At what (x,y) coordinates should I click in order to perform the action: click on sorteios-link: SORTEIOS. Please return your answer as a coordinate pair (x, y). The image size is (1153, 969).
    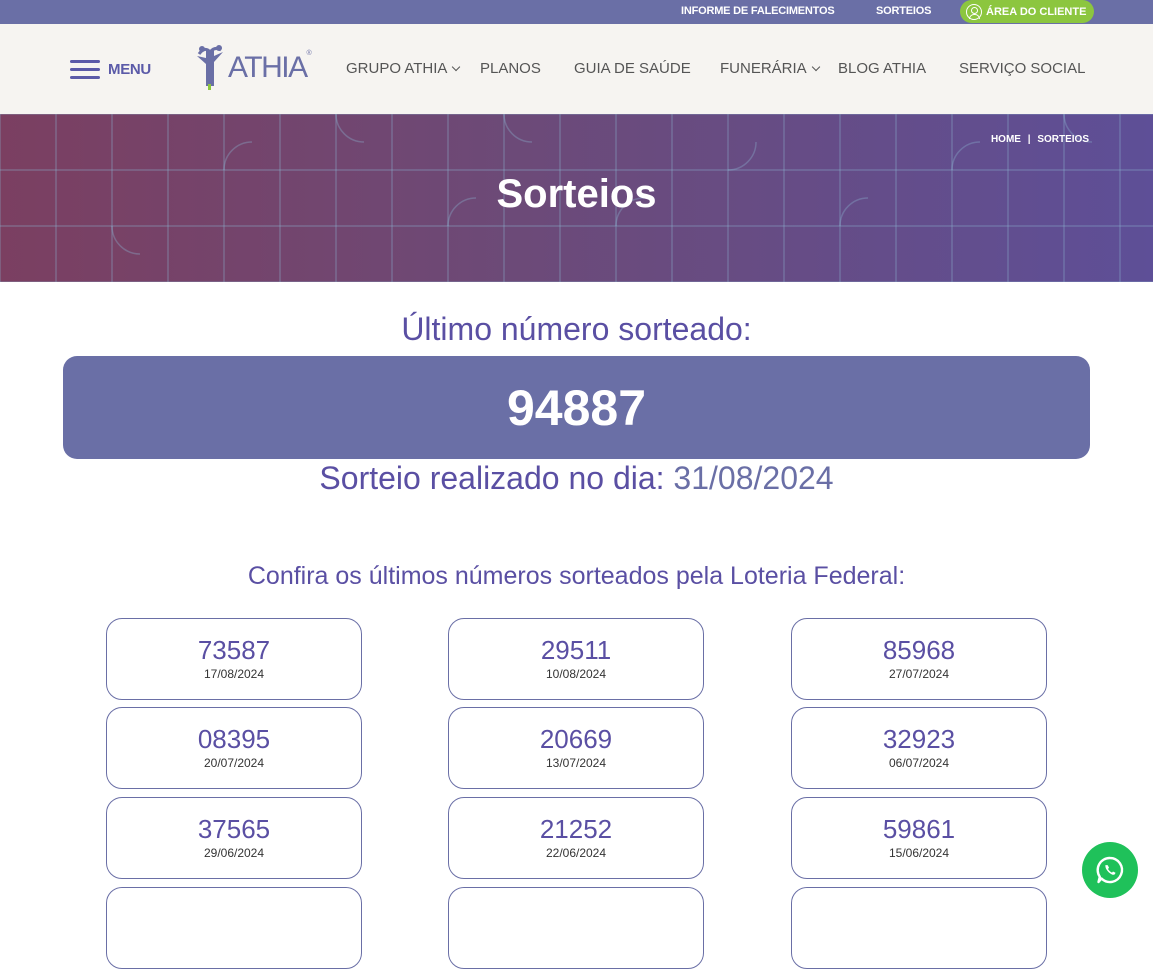
    Looking at the image, I should click on (903, 11).